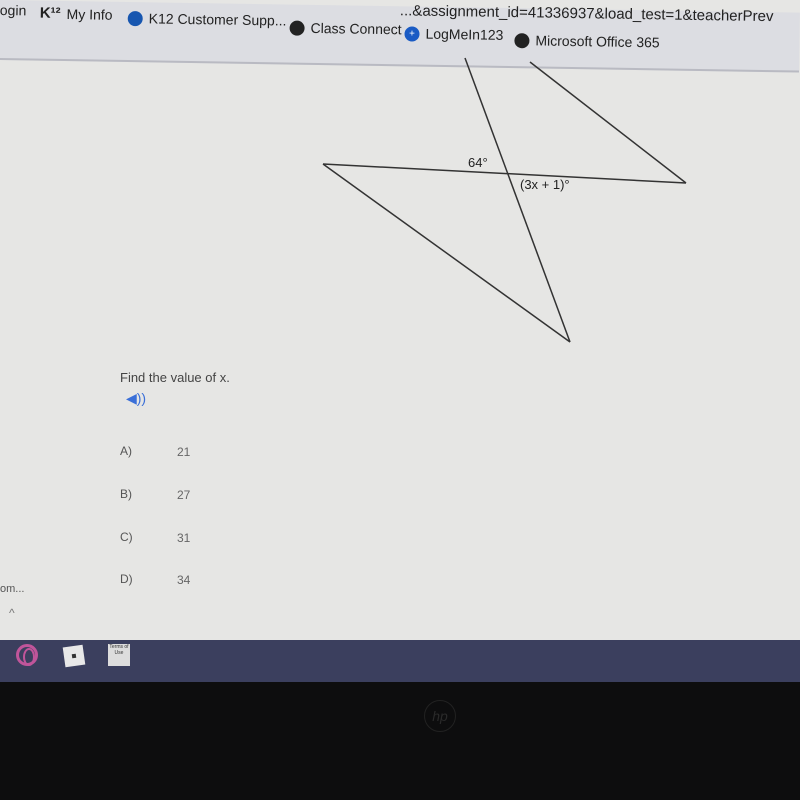  What do you see at coordinates (545, 184) in the screenshot?
I see `angle-label-3x-plus-1: (3x + 1)°` at bounding box center [545, 184].